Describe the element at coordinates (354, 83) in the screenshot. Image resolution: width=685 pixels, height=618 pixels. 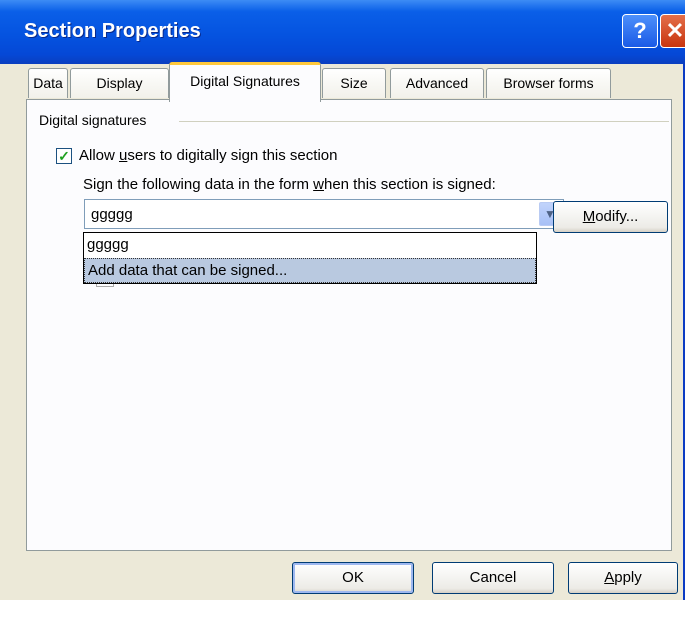
I see `tab-size: Size` at that location.